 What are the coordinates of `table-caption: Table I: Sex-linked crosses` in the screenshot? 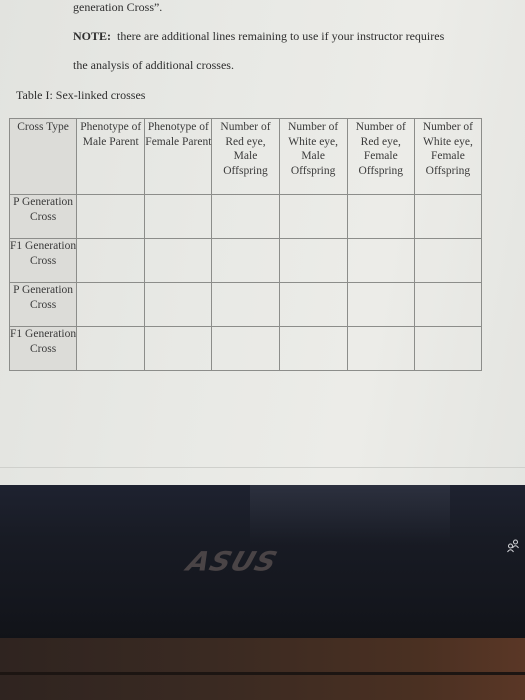 It's located at (81, 95).